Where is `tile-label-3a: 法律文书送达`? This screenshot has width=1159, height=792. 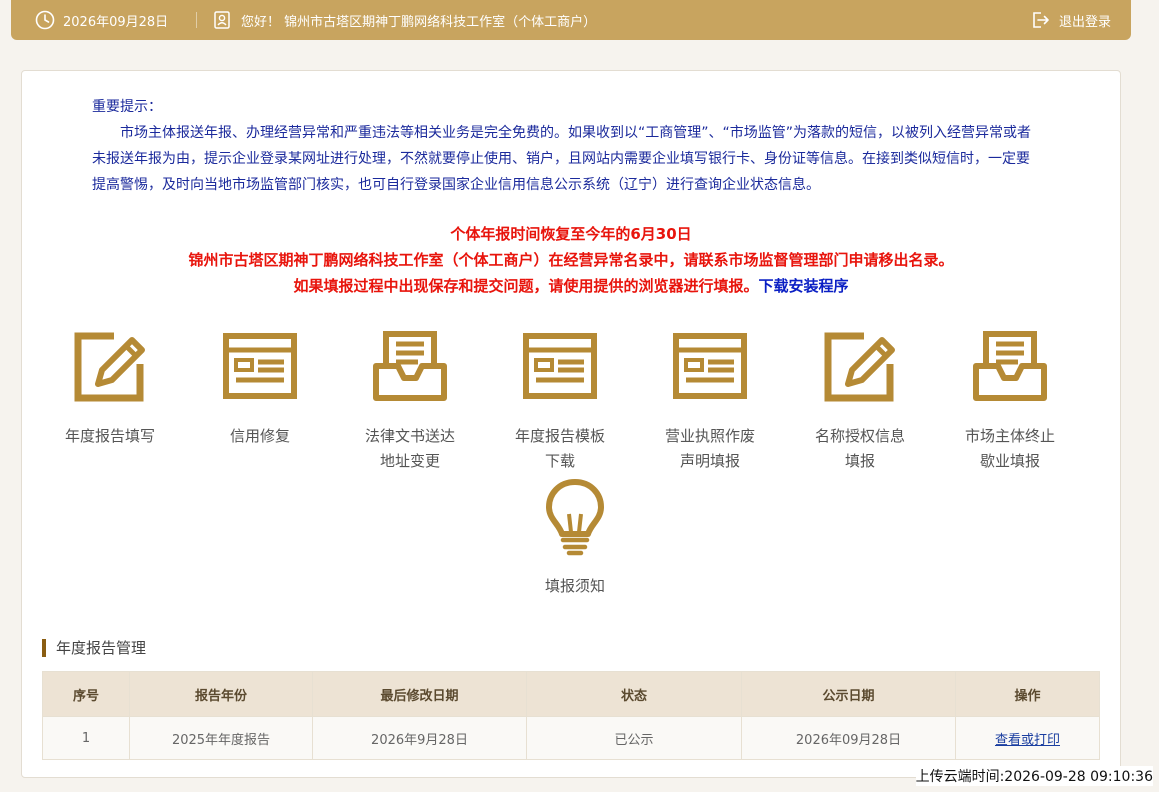
tile-label-3a: 法律文书送达 is located at coordinates (409, 436).